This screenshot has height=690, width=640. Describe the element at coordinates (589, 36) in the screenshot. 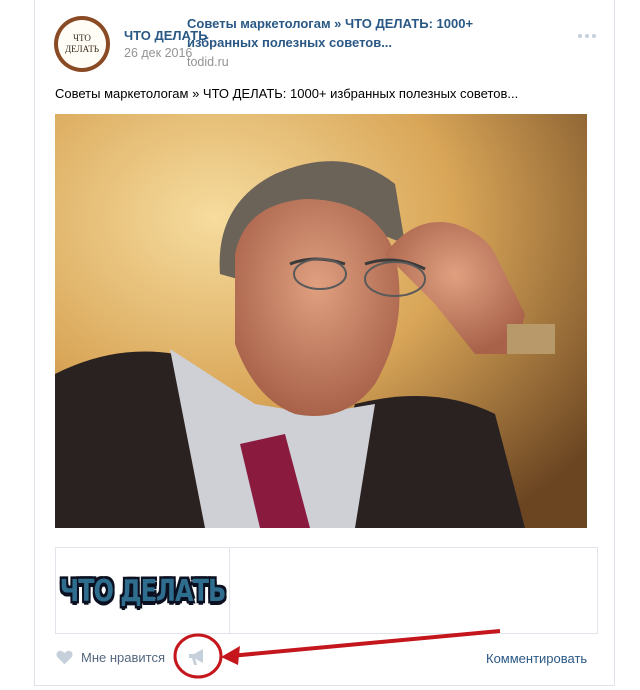

I see `more-dots-icon` at that location.